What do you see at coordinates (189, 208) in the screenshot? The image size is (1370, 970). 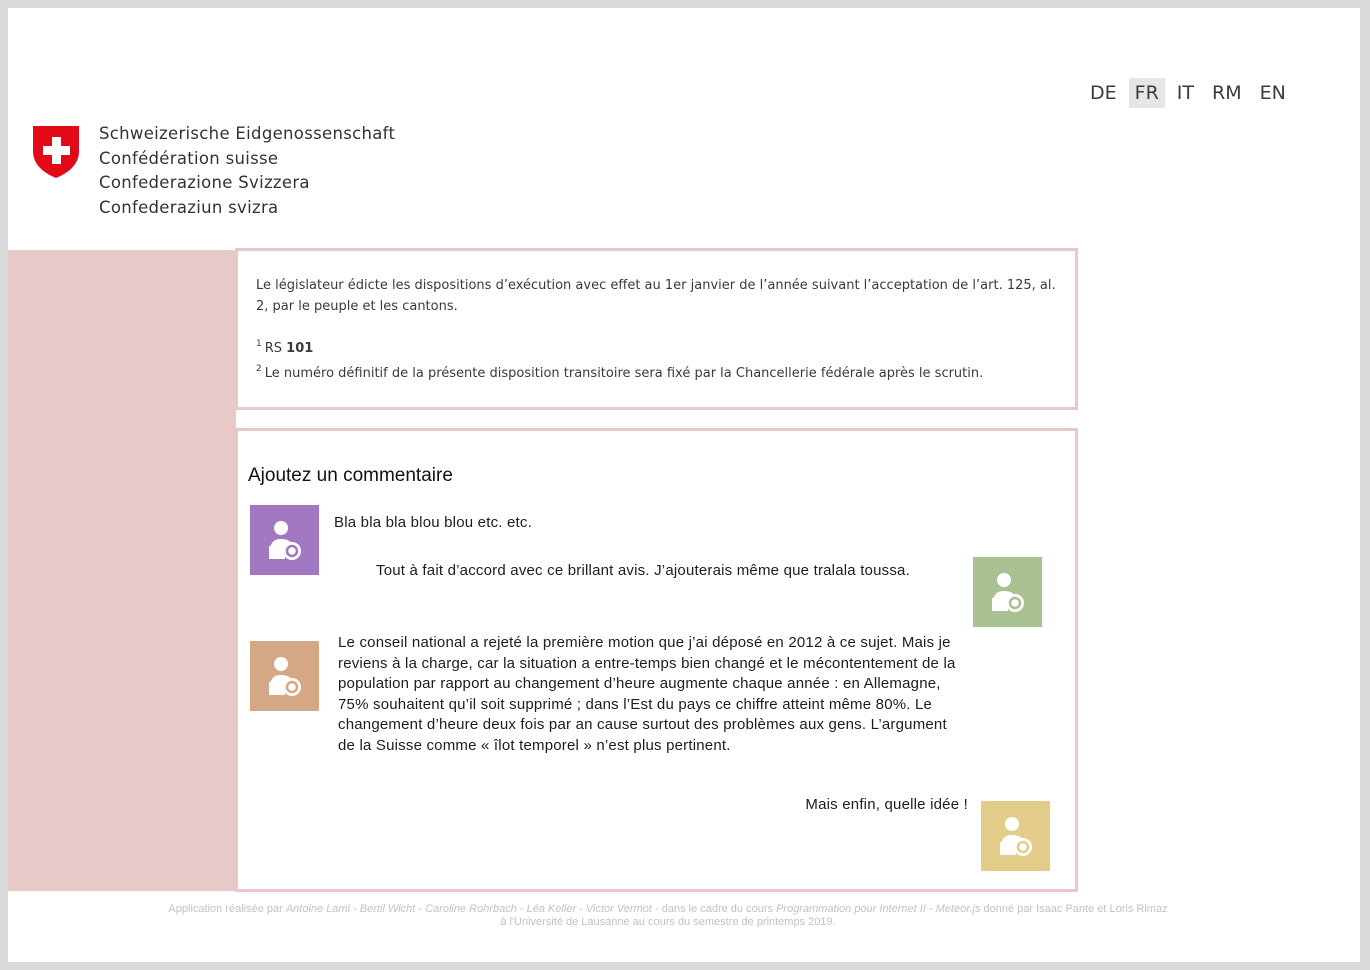 I see `org-line-rm: Confederaziun svizra` at bounding box center [189, 208].